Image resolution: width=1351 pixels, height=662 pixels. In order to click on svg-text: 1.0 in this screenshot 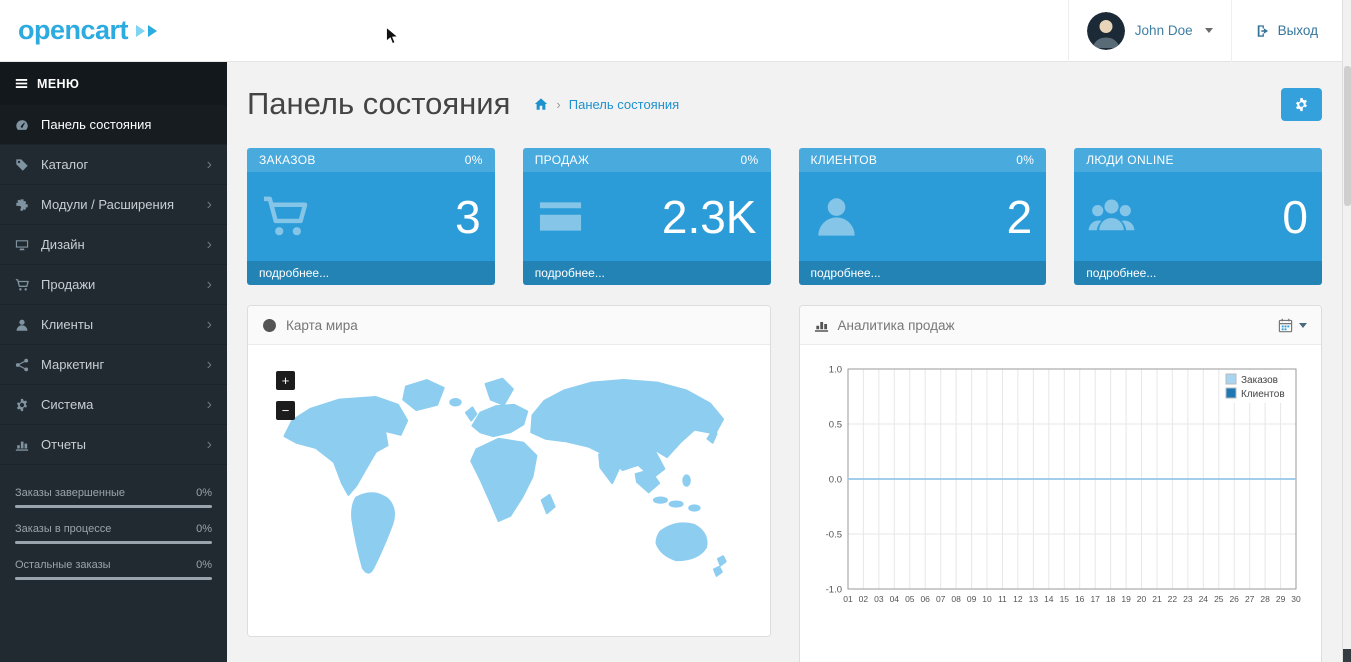, I will do `click(834, 370)`.